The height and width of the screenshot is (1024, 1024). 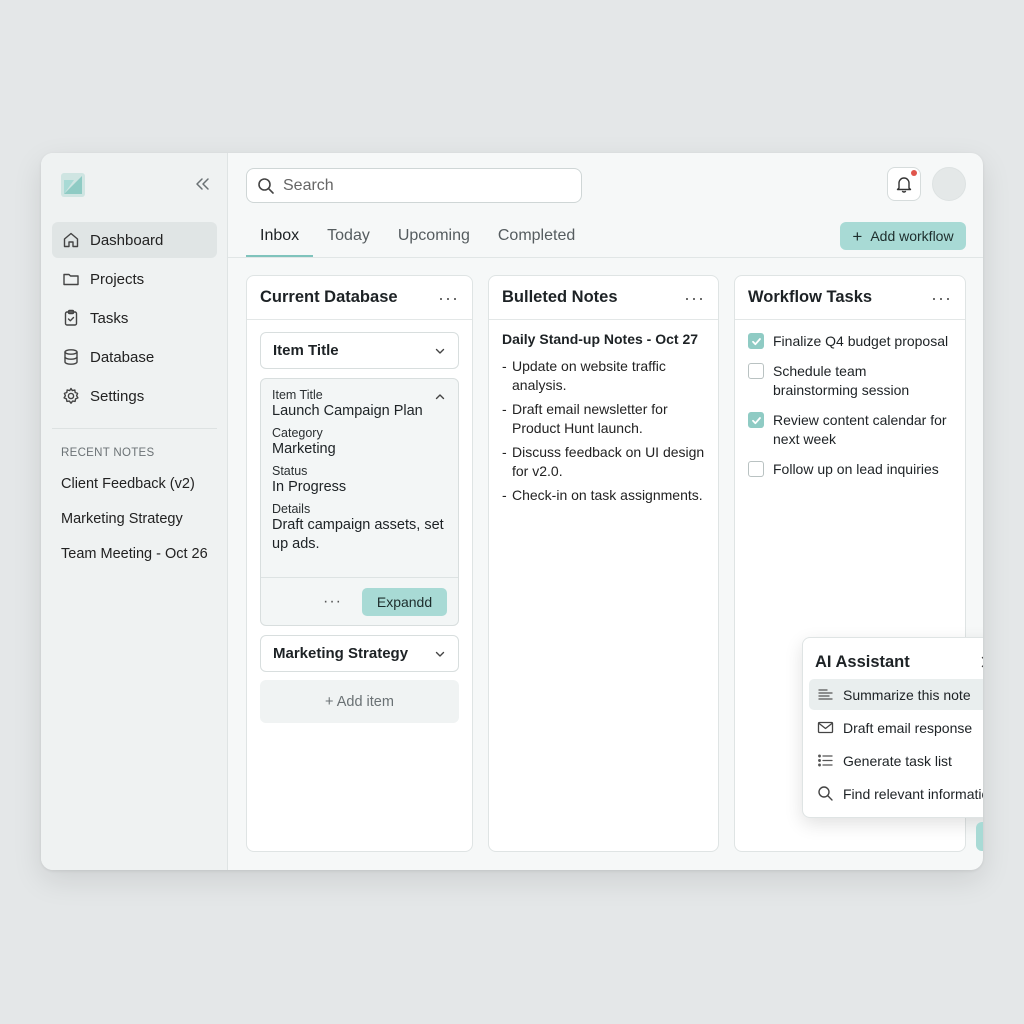 I want to click on ai-action-label: Generate task list, so click(x=897, y=760).